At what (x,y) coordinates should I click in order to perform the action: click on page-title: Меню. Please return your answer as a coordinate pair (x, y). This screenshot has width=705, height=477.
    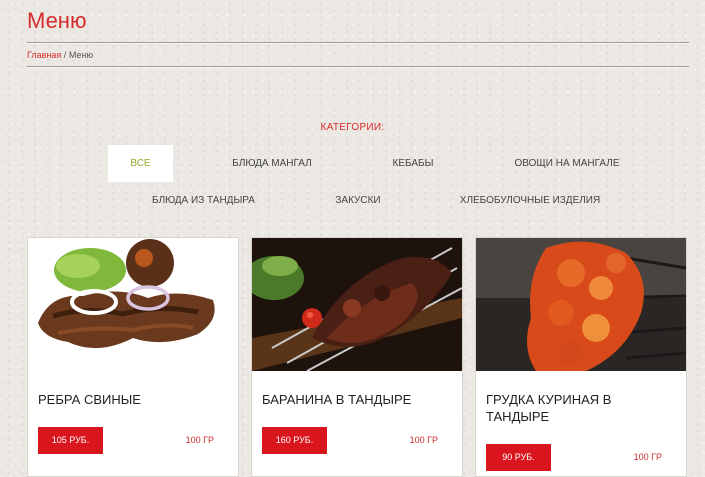
    Looking at the image, I should click on (57, 20).